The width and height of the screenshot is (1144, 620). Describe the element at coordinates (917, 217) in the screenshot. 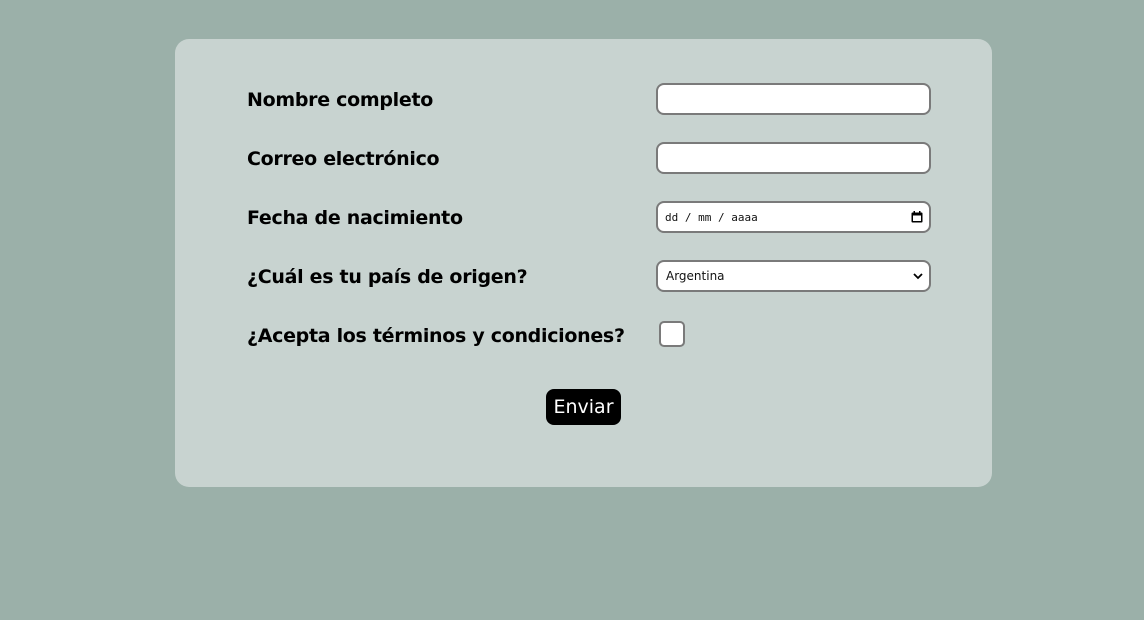

I see `calendar-icon` at that location.